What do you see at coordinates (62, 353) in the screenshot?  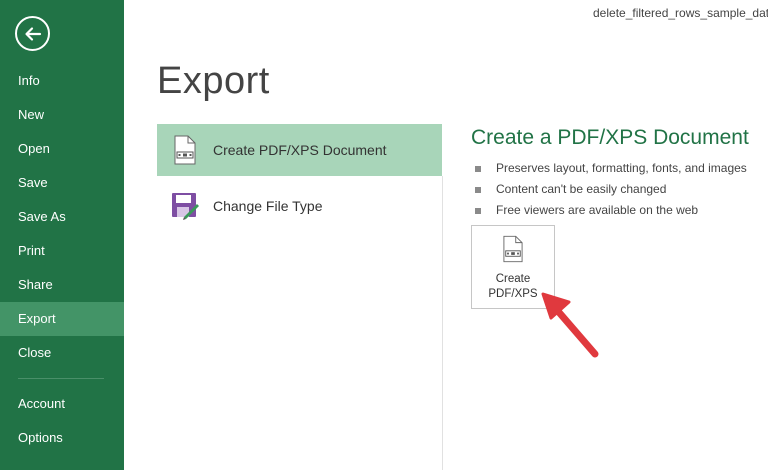 I see `nav-item-close: Close` at bounding box center [62, 353].